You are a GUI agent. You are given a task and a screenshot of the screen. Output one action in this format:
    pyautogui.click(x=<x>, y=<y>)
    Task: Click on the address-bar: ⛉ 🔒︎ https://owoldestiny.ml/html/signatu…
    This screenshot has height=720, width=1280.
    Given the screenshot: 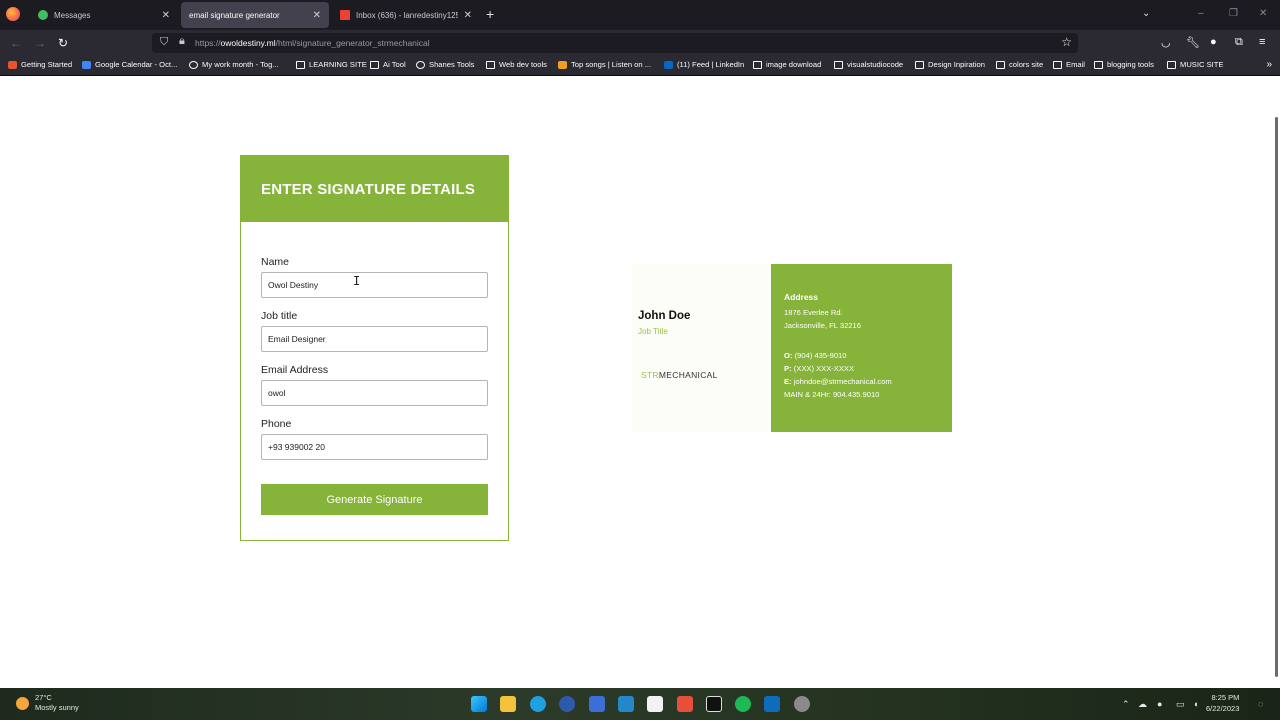 What is the action you would take?
    pyautogui.click(x=615, y=43)
    